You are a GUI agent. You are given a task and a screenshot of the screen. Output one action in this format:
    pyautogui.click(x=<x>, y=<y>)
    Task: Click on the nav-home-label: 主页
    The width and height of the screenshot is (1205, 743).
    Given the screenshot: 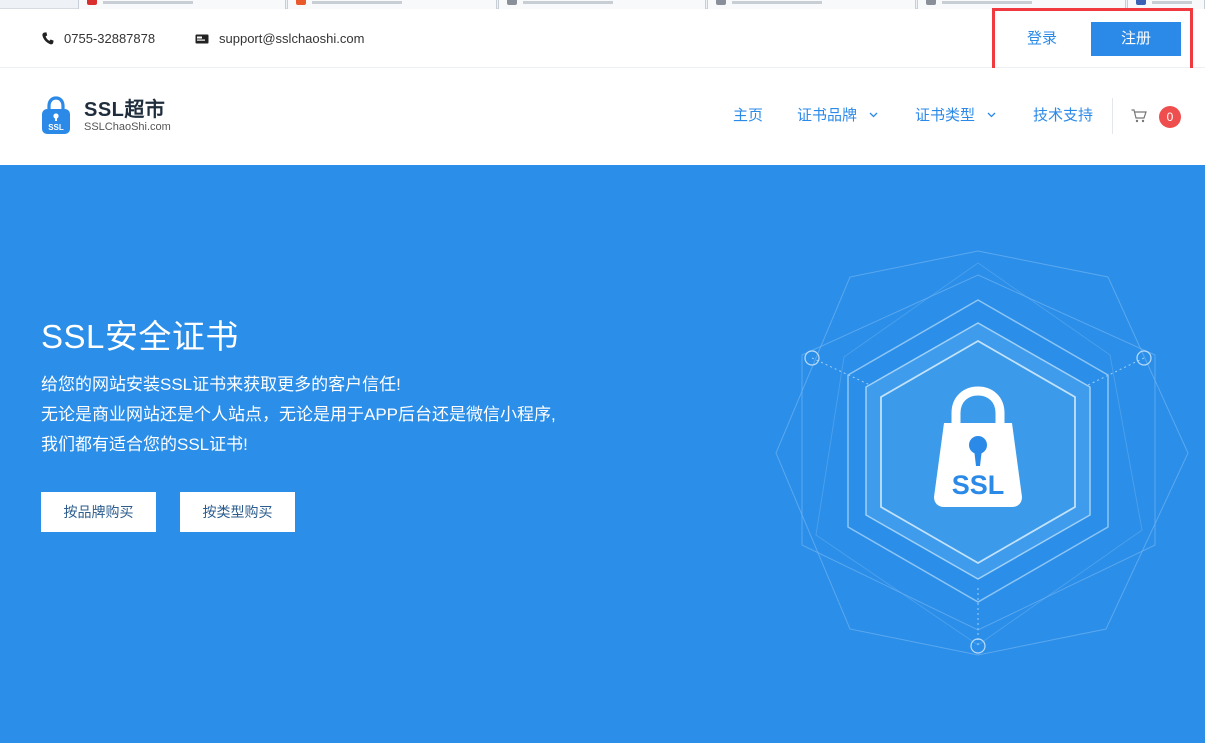 What is the action you would take?
    pyautogui.click(x=748, y=115)
    